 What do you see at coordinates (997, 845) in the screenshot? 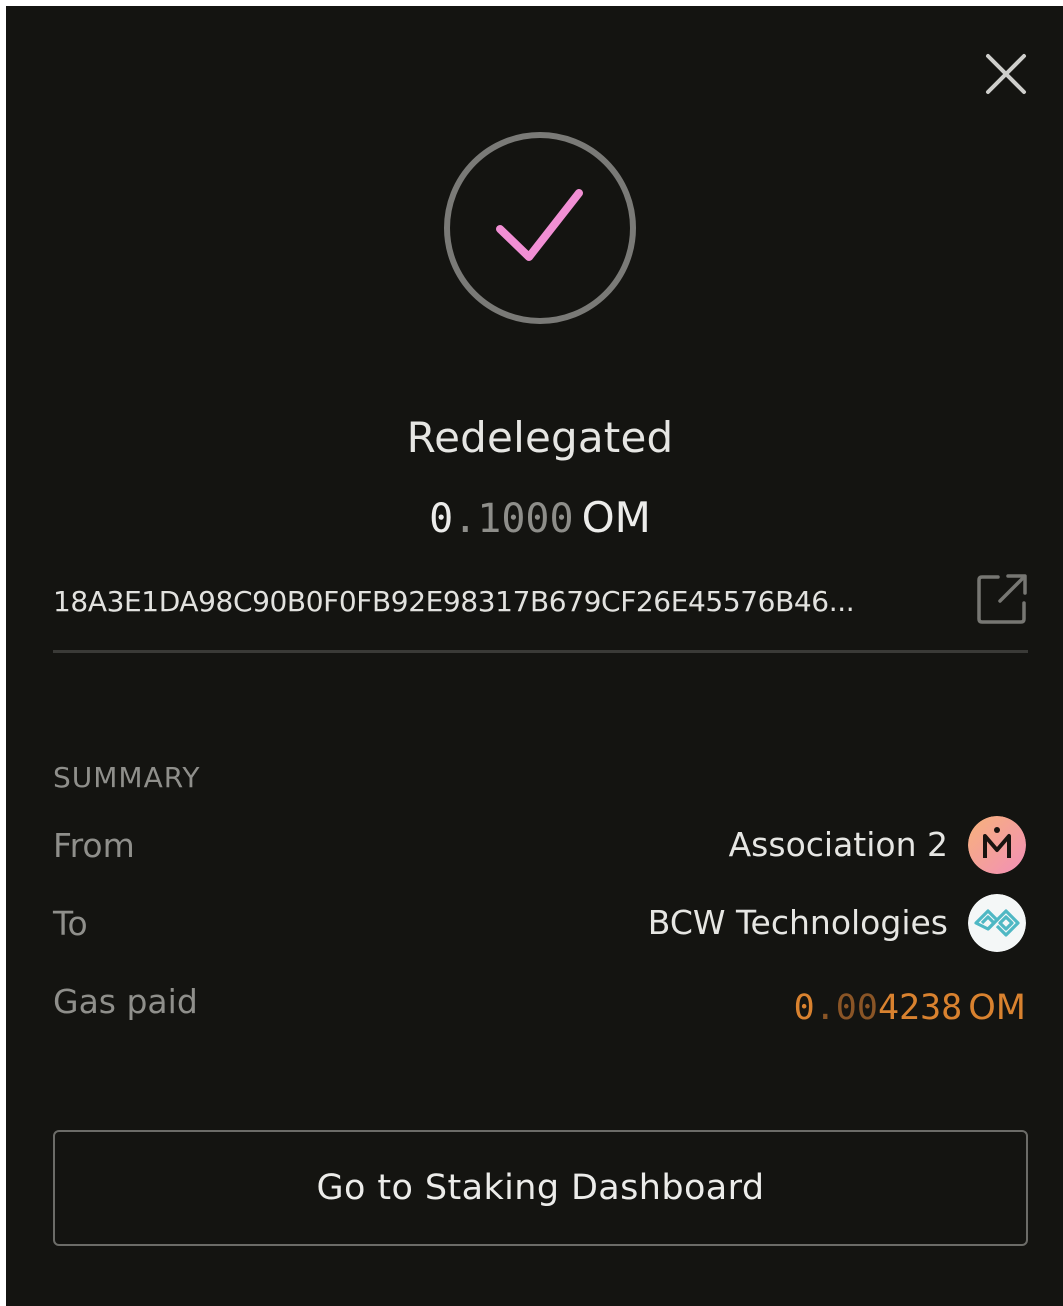
I see `association-avatar` at bounding box center [997, 845].